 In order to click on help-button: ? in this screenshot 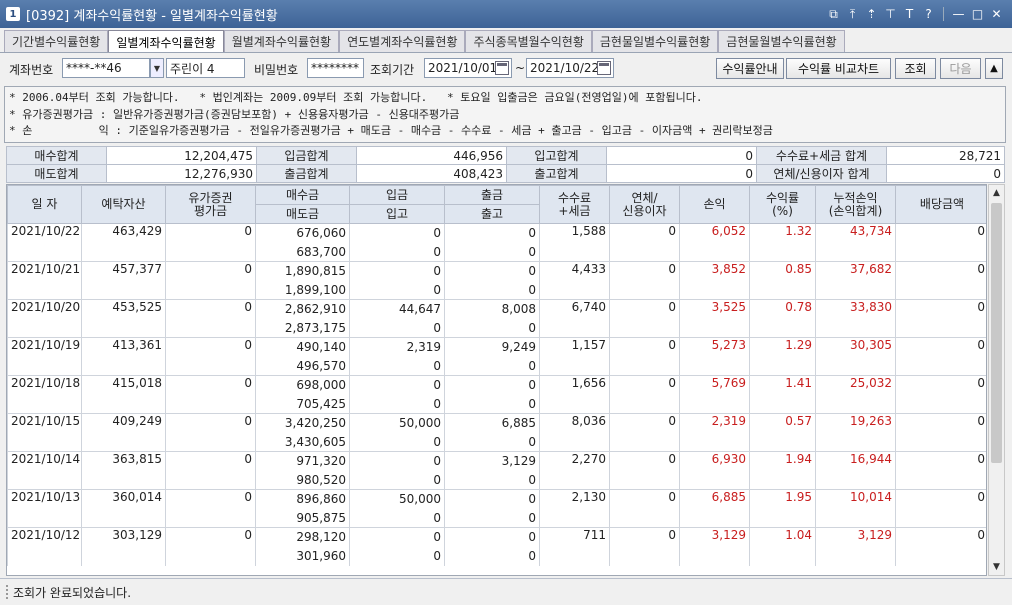, I will do `click(928, 13)`.